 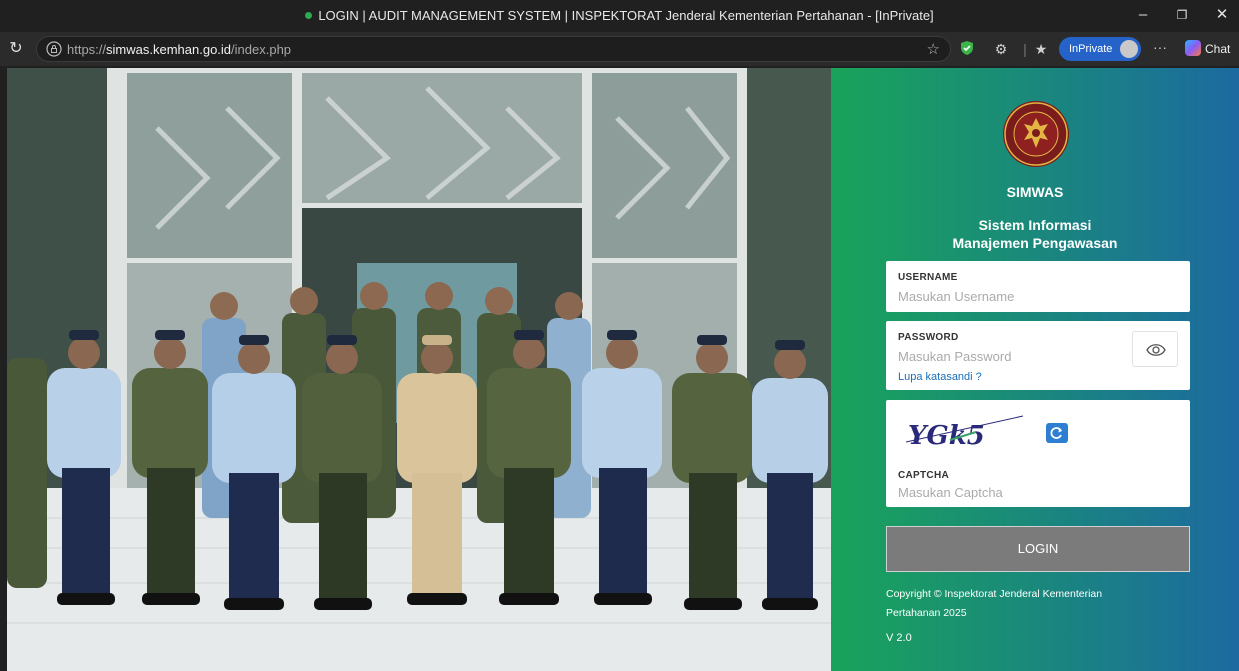 What do you see at coordinates (1038, 549) in the screenshot?
I see `login-button: LOGIN` at bounding box center [1038, 549].